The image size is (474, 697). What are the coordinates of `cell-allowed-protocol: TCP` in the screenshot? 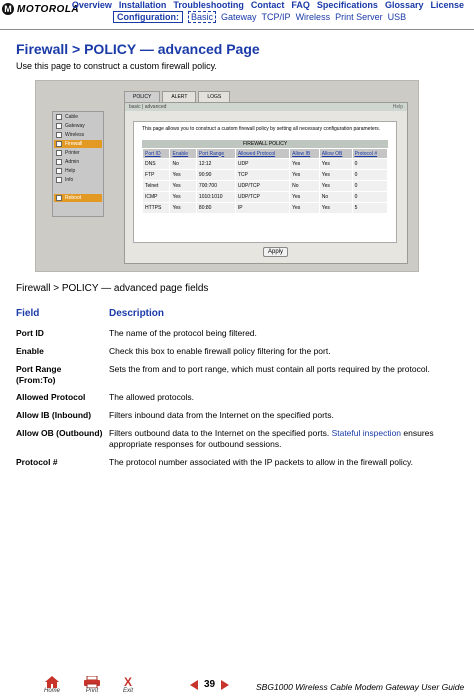 It's located at (262, 175).